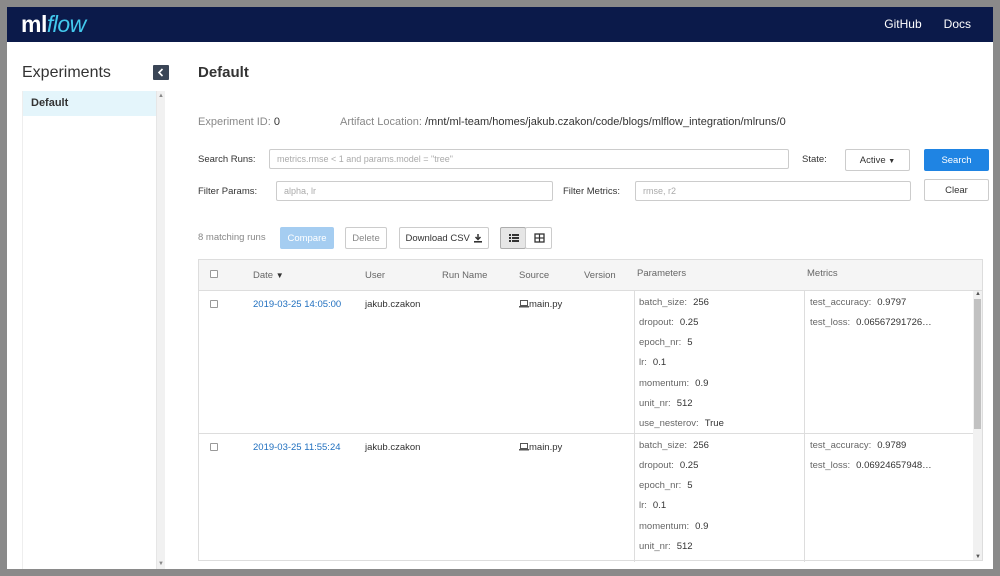  What do you see at coordinates (414, 191) in the screenshot?
I see `filter-params-input: alpha, lr` at bounding box center [414, 191].